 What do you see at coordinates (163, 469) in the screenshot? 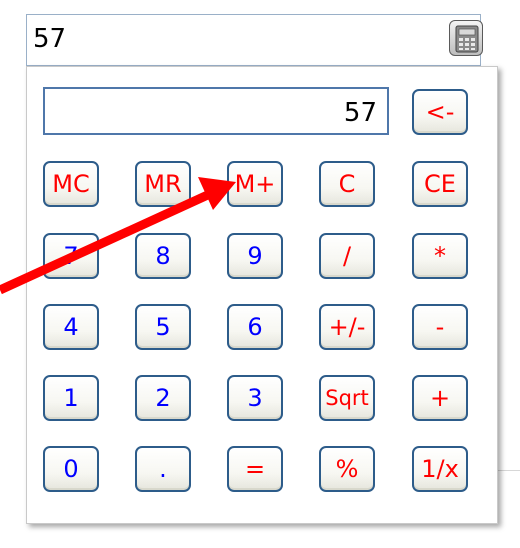
I see `decimal-button: .` at bounding box center [163, 469].